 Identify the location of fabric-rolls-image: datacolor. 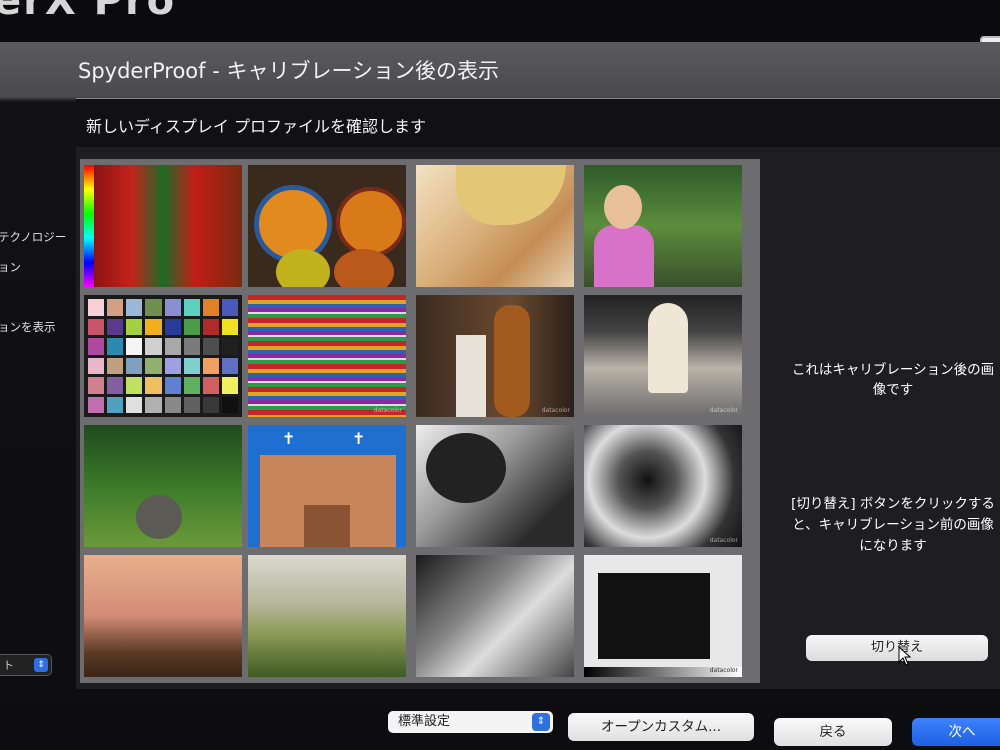
(327, 356).